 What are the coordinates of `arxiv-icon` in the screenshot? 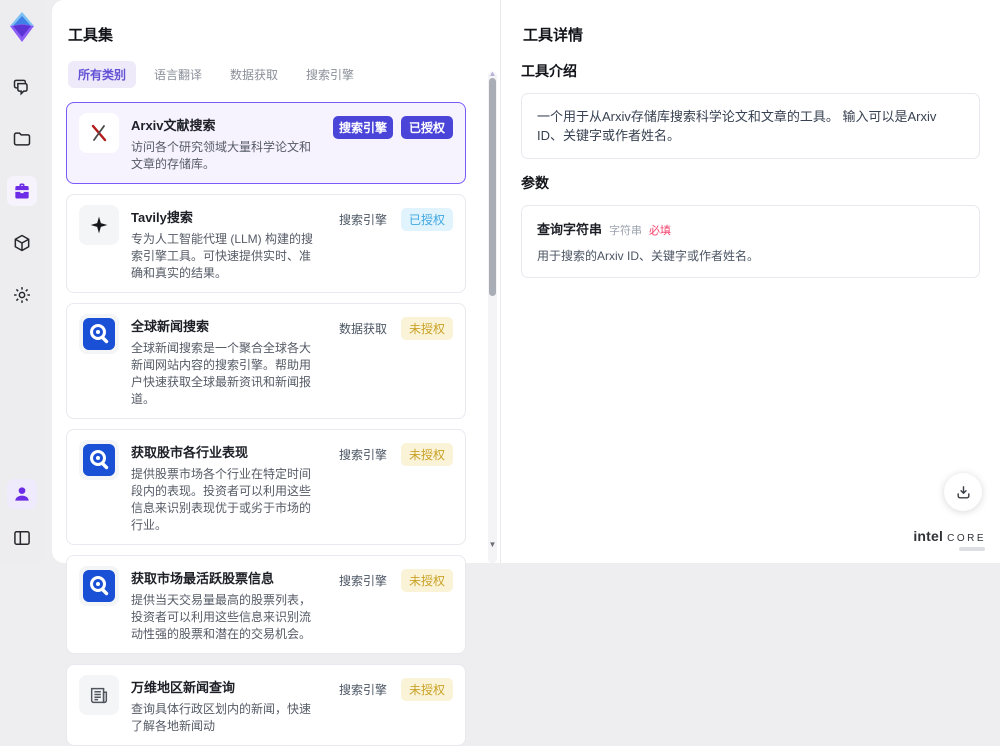 It's located at (99, 133).